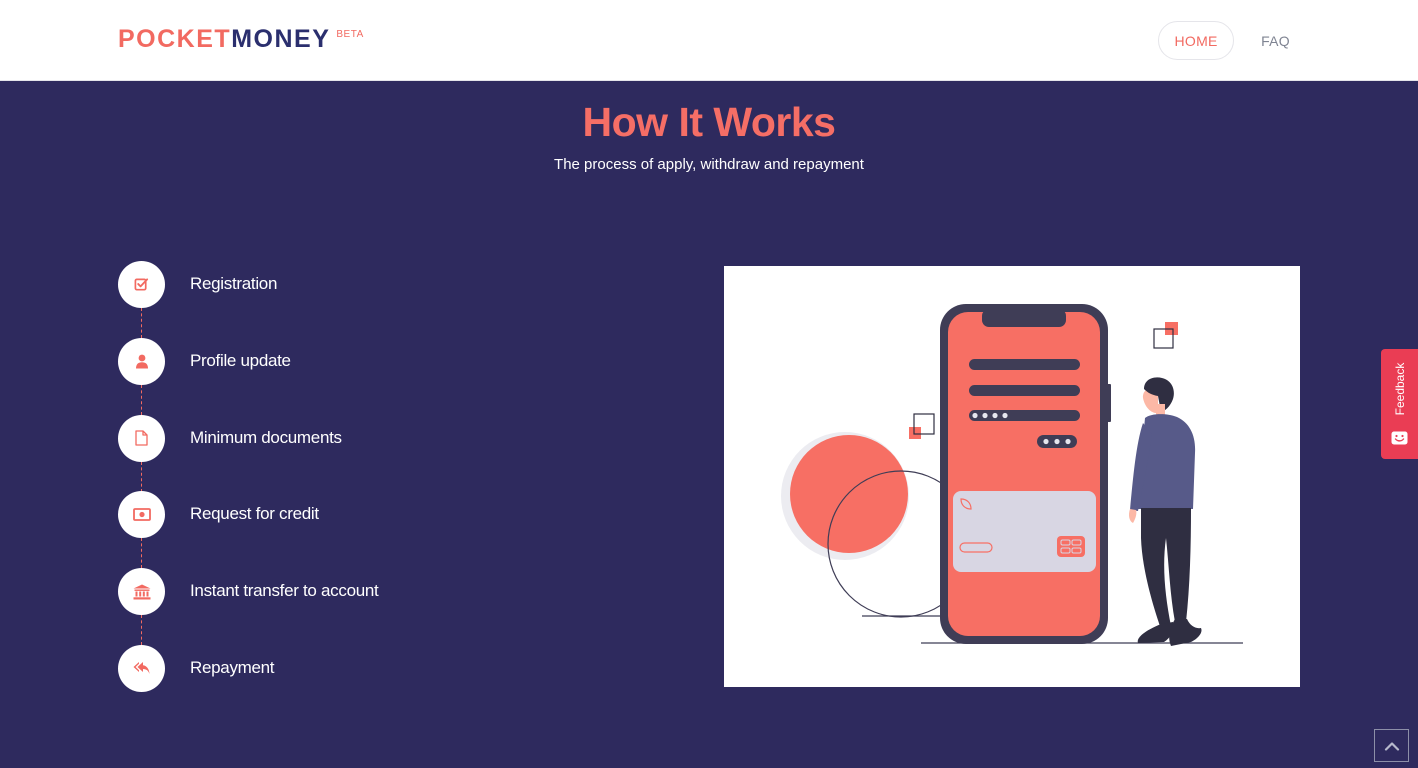 This screenshot has width=1418, height=768. Describe the element at coordinates (1275, 41) in the screenshot. I see `nav-faq-link: FAQ` at that location.